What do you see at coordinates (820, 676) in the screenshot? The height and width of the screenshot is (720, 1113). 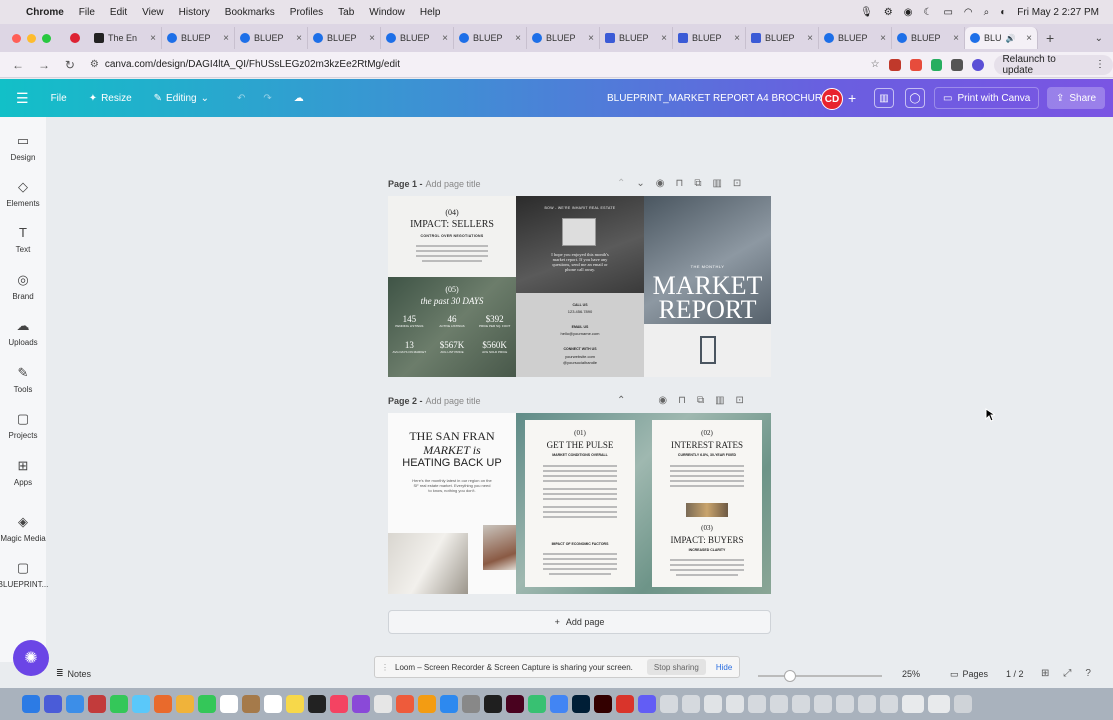 I see `zoom-slider-track` at bounding box center [820, 676].